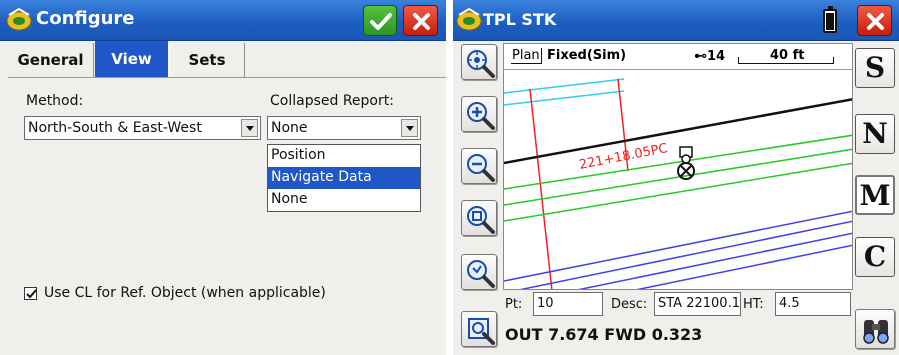 The width and height of the screenshot is (899, 355). I want to click on zoom-out-icon, so click(481, 168).